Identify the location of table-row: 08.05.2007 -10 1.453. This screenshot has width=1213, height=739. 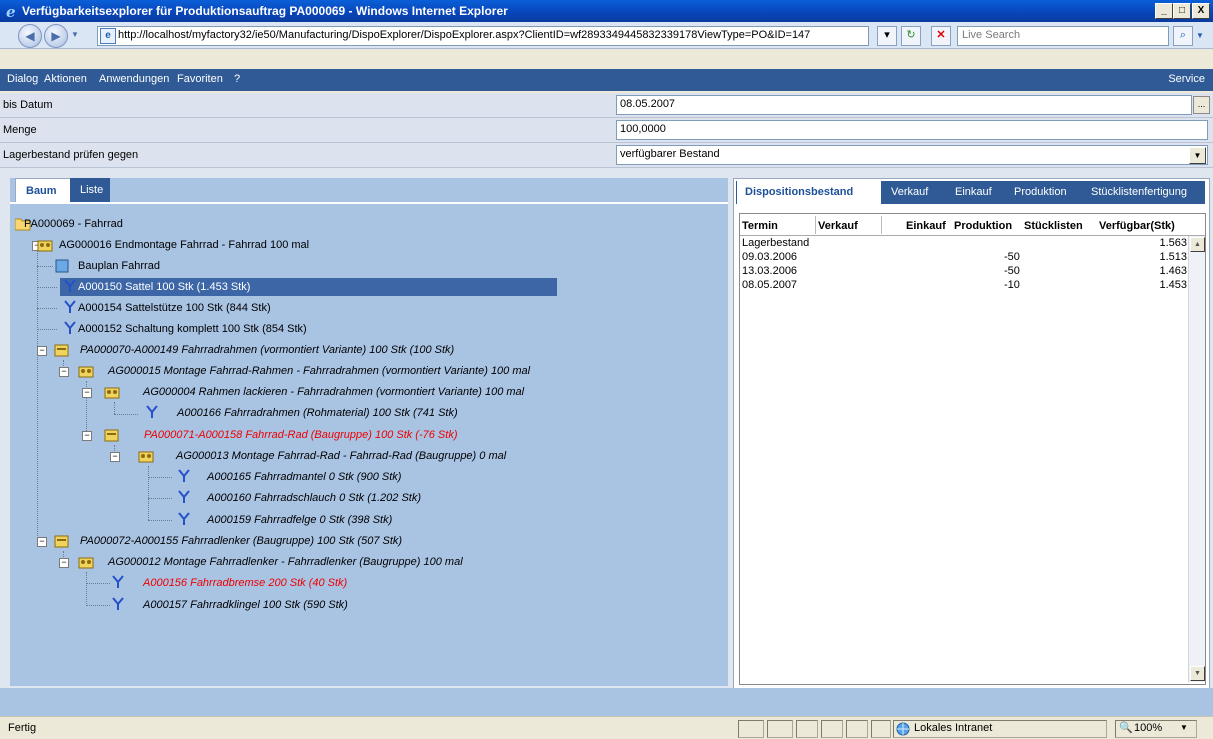
(963, 286).